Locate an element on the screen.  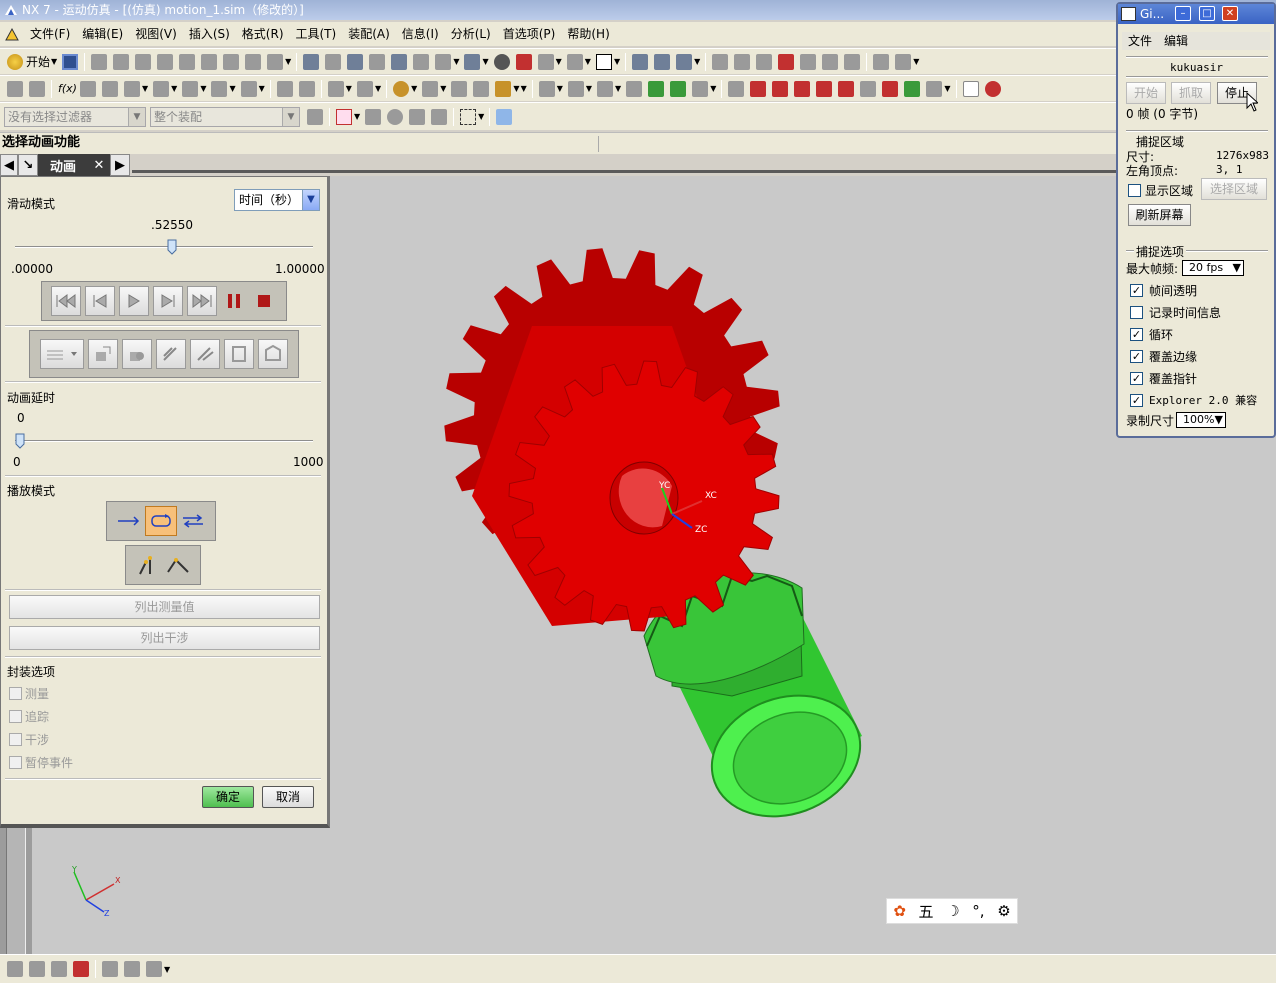
function-icon: f(x) is located at coordinates (67, 89).